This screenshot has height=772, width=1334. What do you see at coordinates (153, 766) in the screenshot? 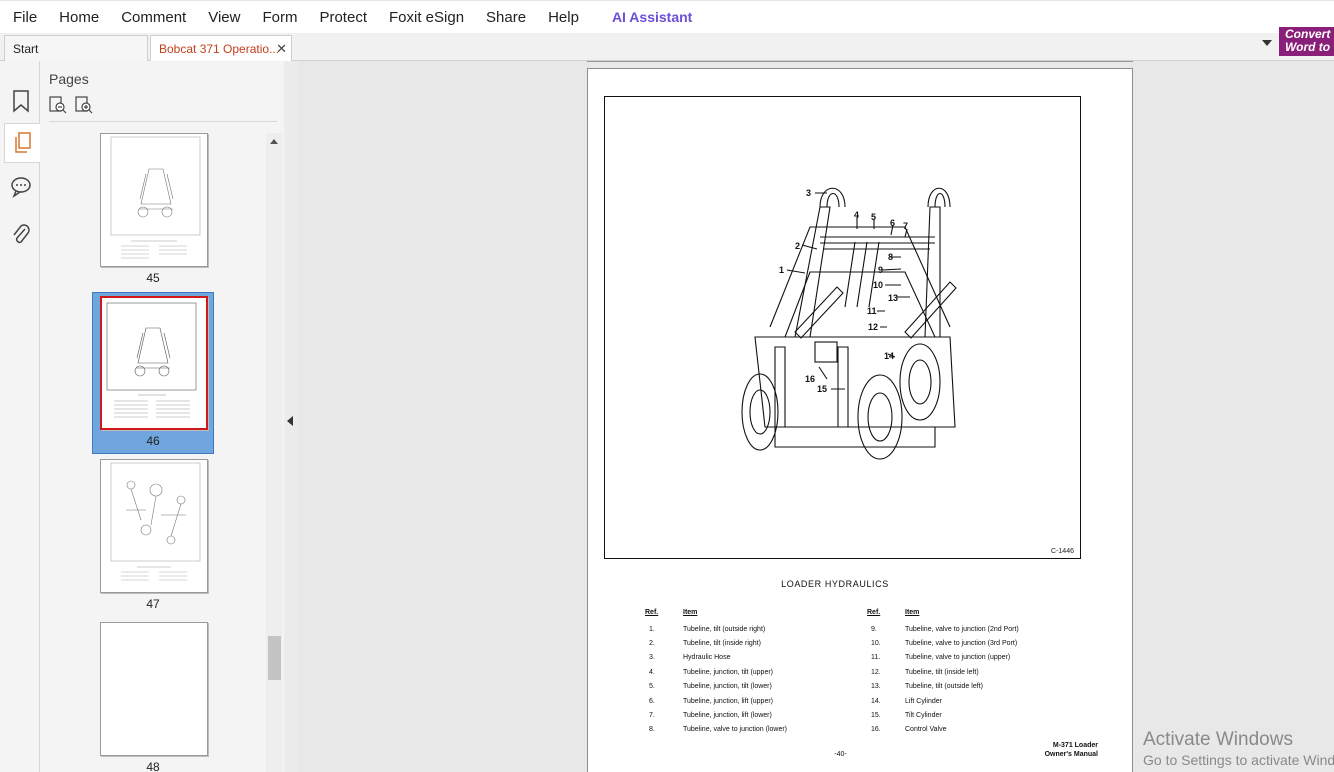
I see `page-thumbnail-label: 48` at bounding box center [153, 766].